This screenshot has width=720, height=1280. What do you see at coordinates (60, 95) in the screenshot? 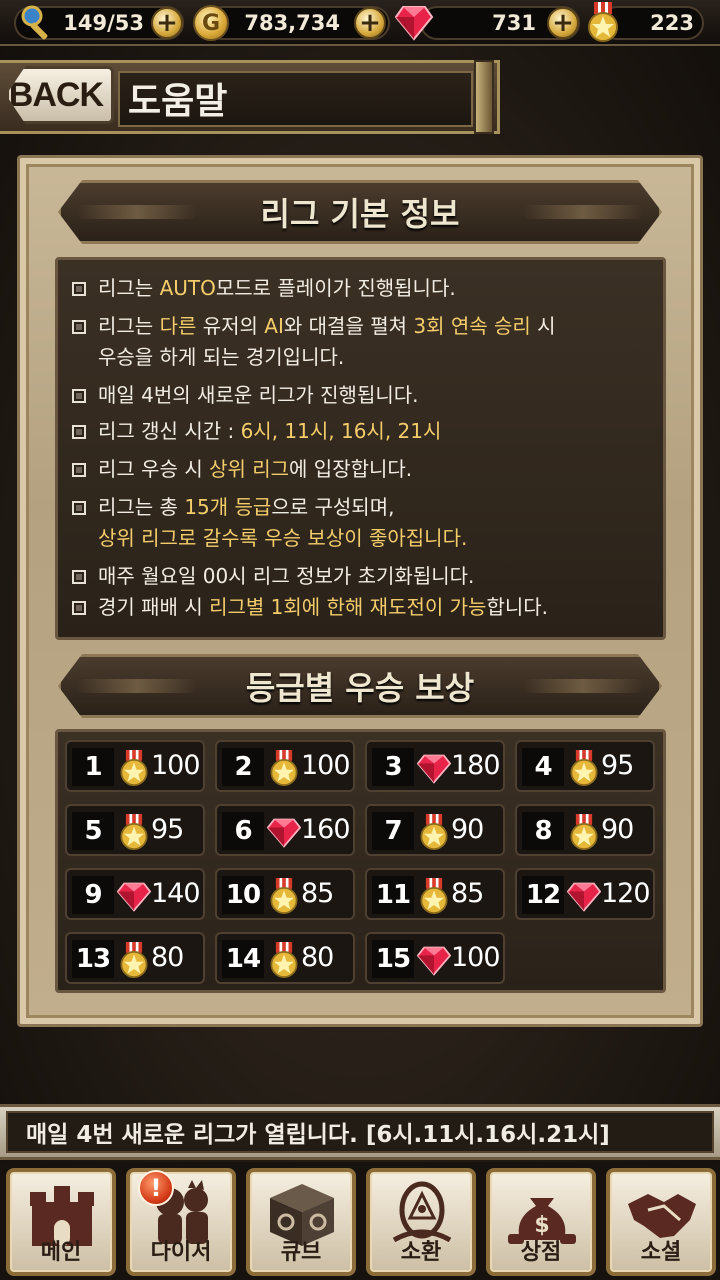
I see `back-button: BACK` at bounding box center [60, 95].